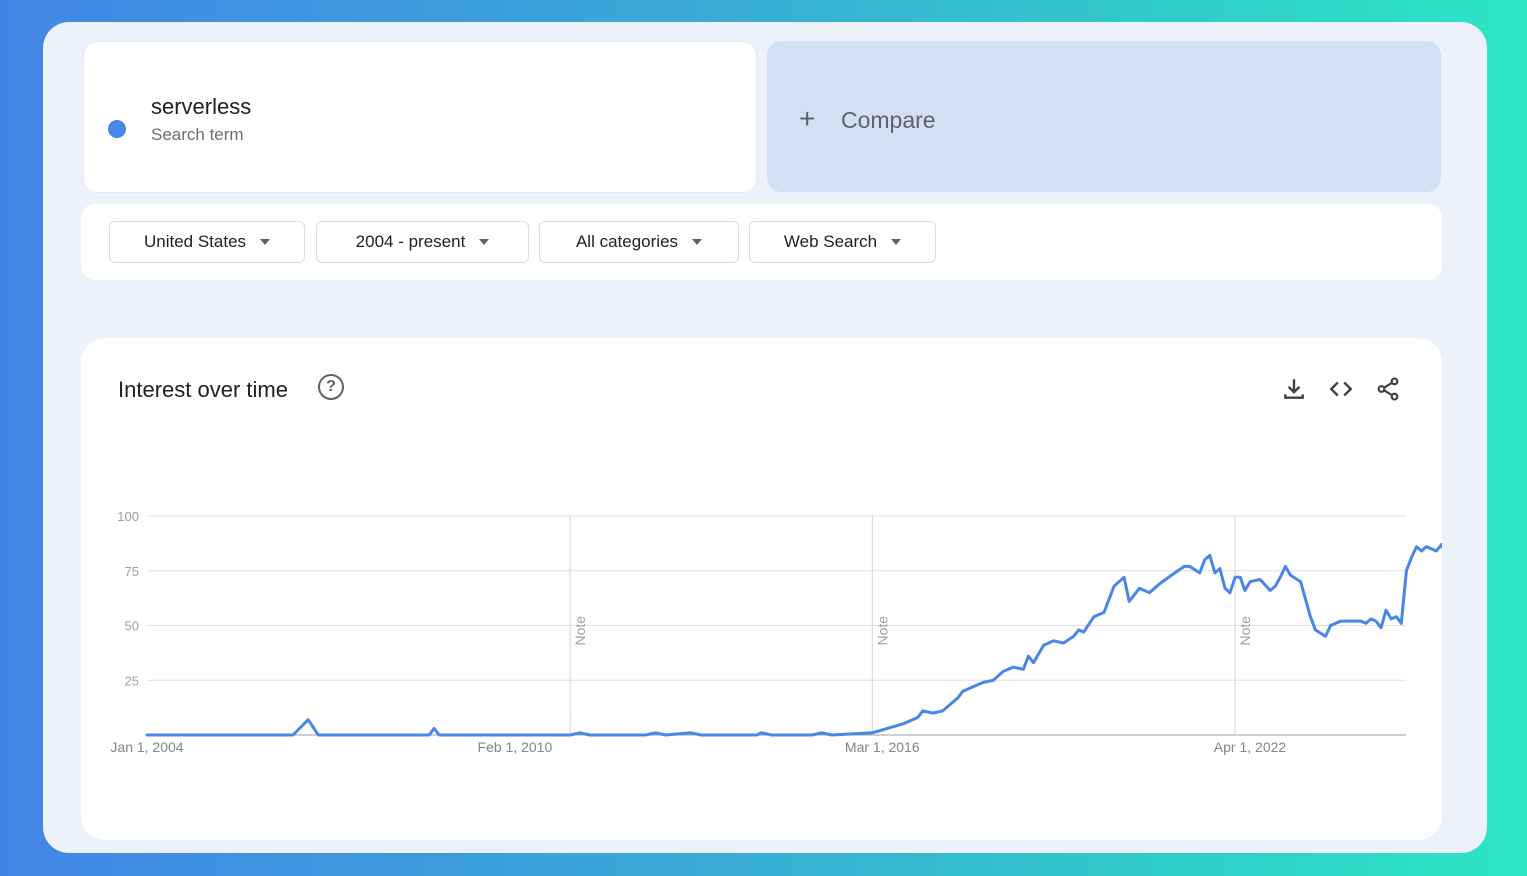  What do you see at coordinates (1250, 747) in the screenshot?
I see `x-tick-label: Apr 1, 2022` at bounding box center [1250, 747].